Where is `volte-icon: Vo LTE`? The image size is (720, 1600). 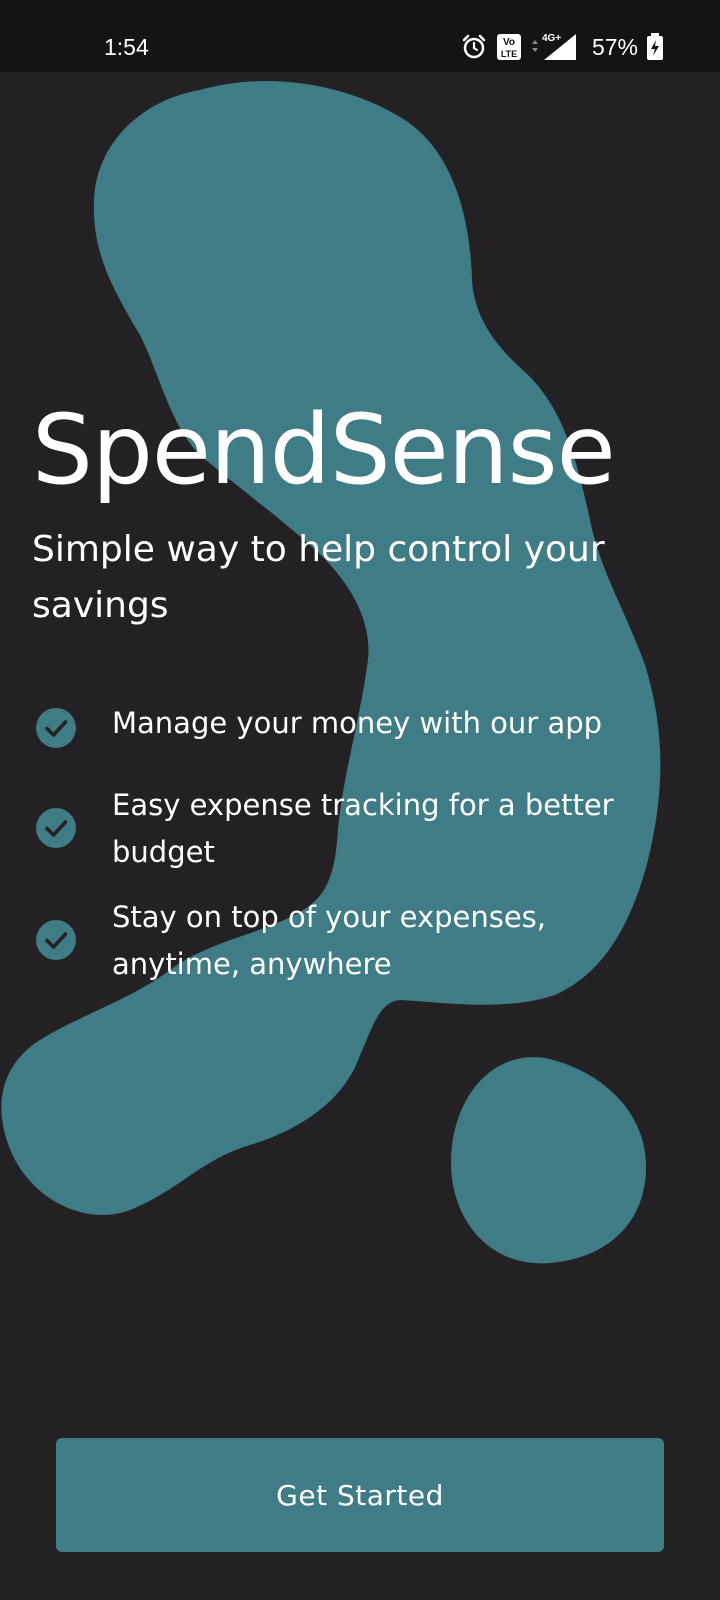 volte-icon: Vo LTE is located at coordinates (508, 47).